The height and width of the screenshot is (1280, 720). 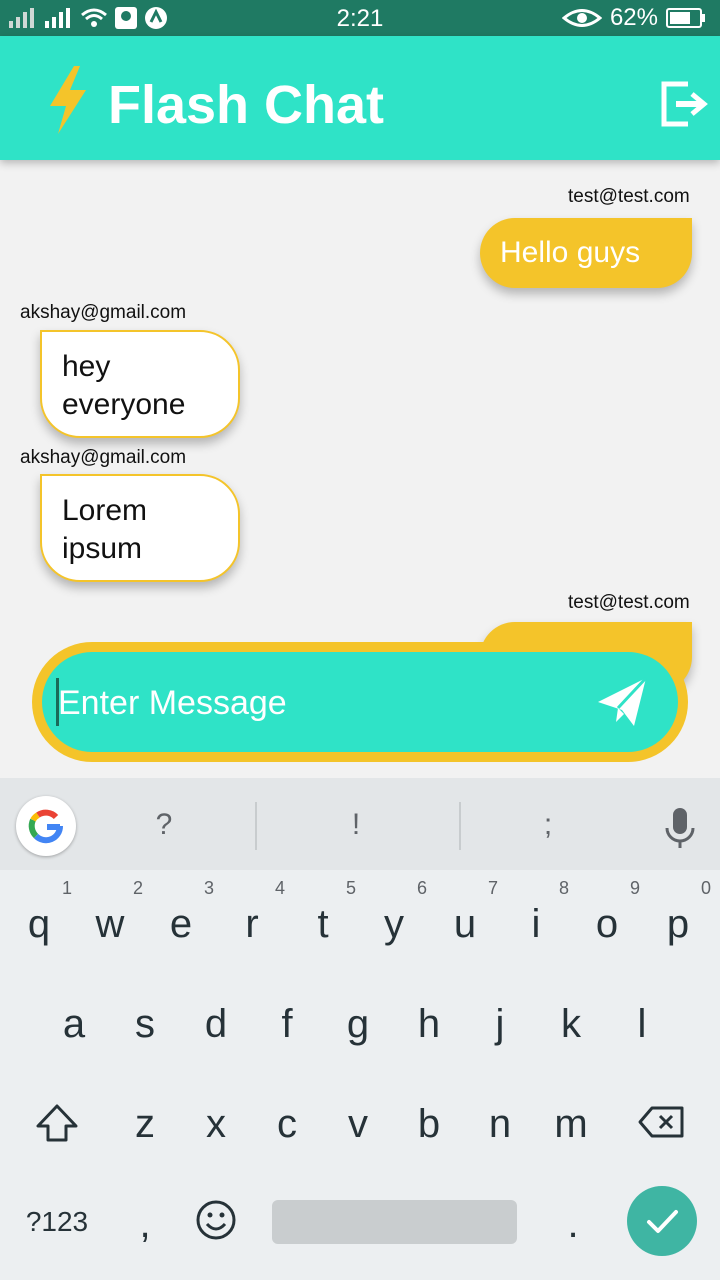 I want to click on suggestion-item: ?, so click(x=164, y=825).